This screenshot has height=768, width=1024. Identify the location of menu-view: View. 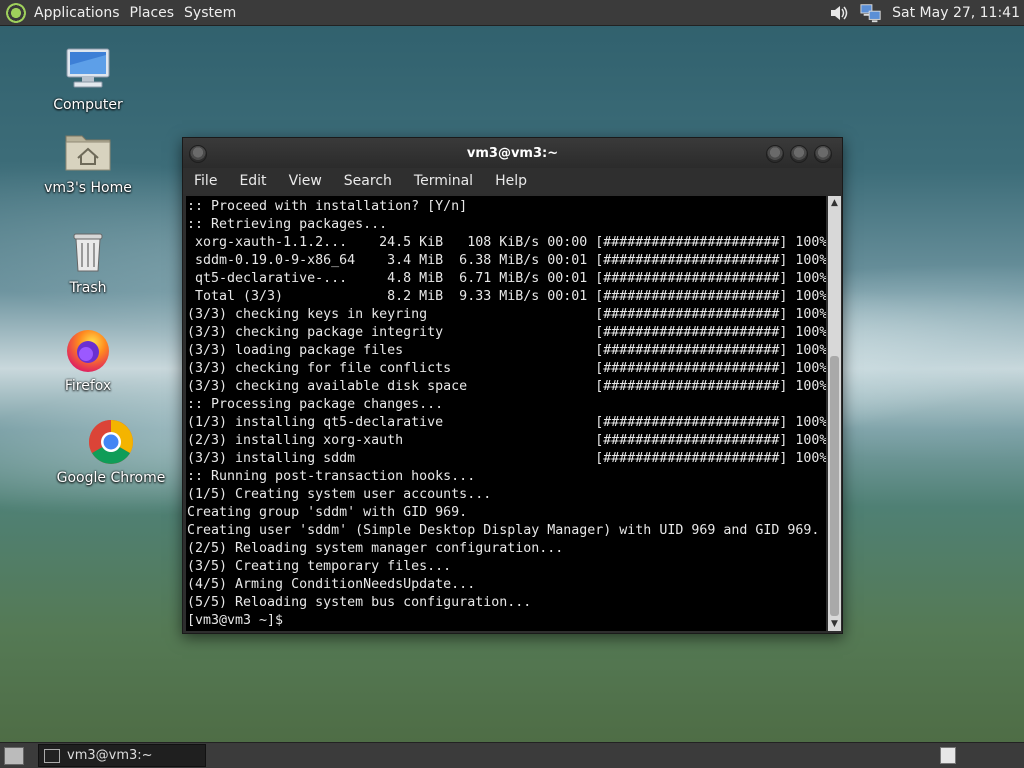
(305, 181).